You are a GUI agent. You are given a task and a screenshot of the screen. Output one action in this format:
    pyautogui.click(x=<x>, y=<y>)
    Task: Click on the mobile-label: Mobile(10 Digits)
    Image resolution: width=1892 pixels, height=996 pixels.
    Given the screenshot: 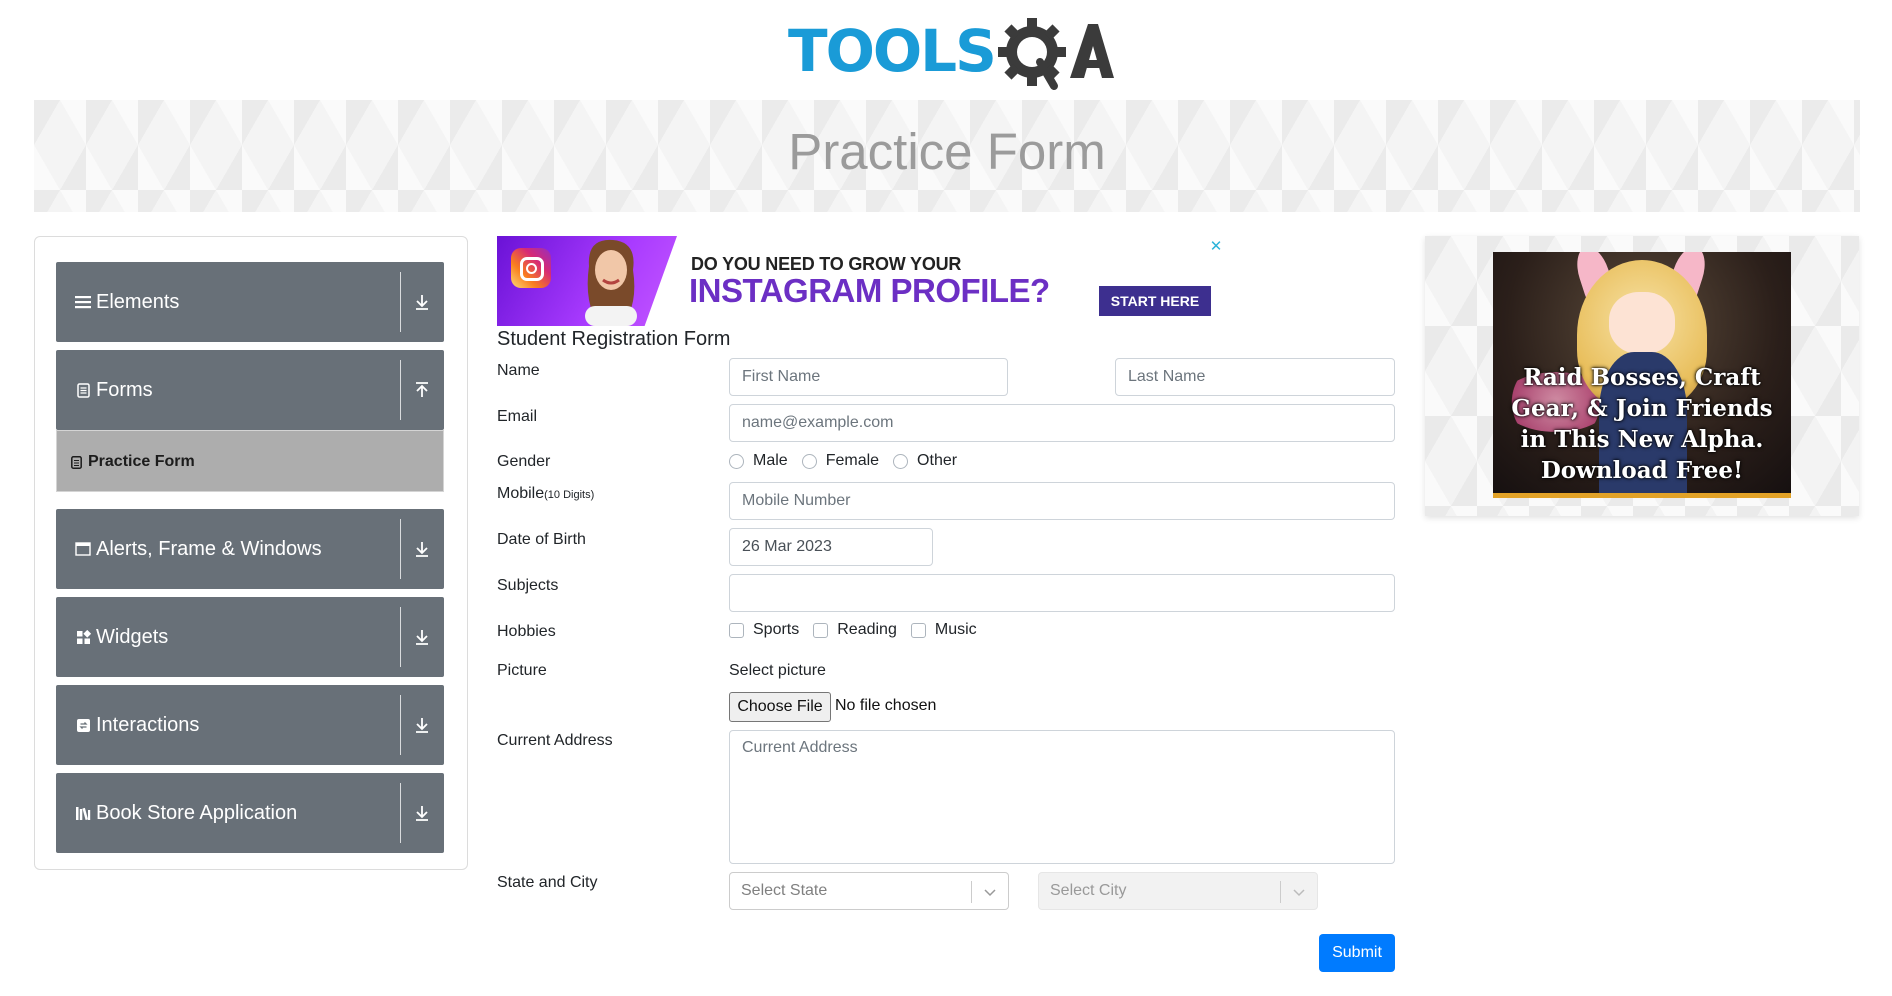 What is the action you would take?
    pyautogui.click(x=545, y=494)
    